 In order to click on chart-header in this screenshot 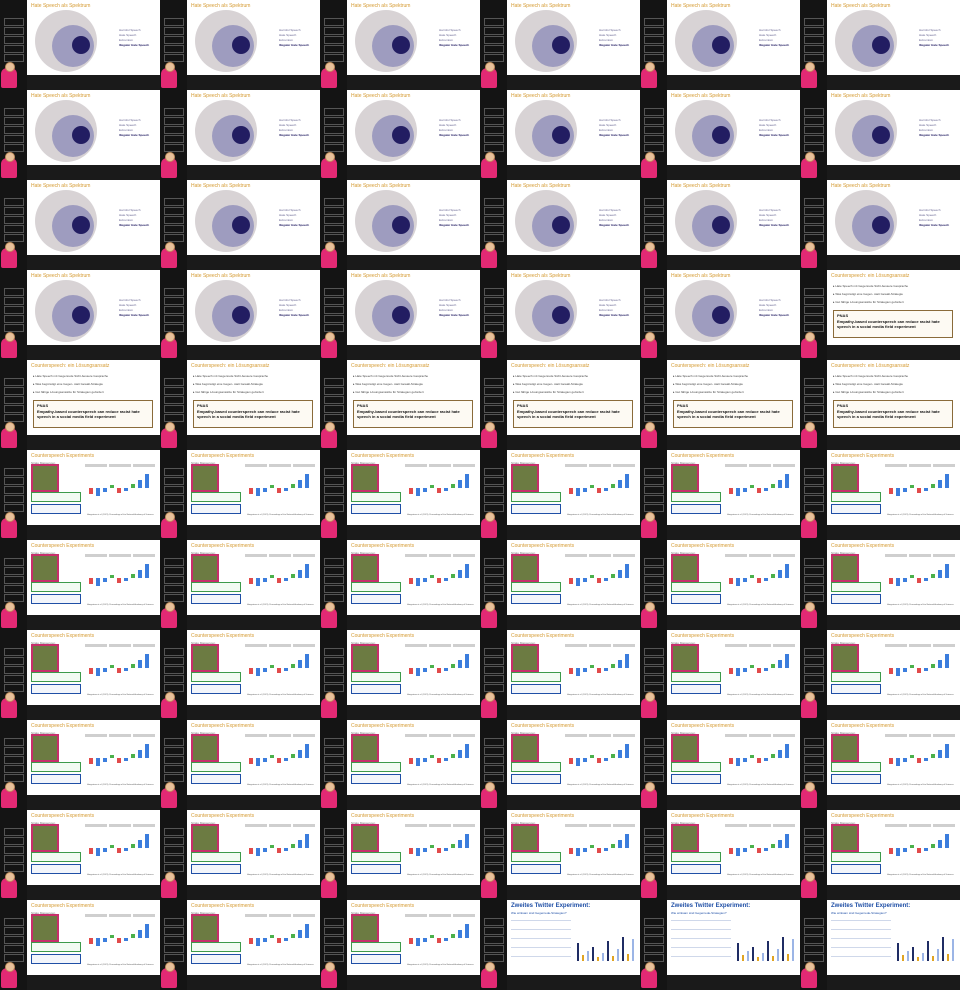, I will do `click(760, 825)`.